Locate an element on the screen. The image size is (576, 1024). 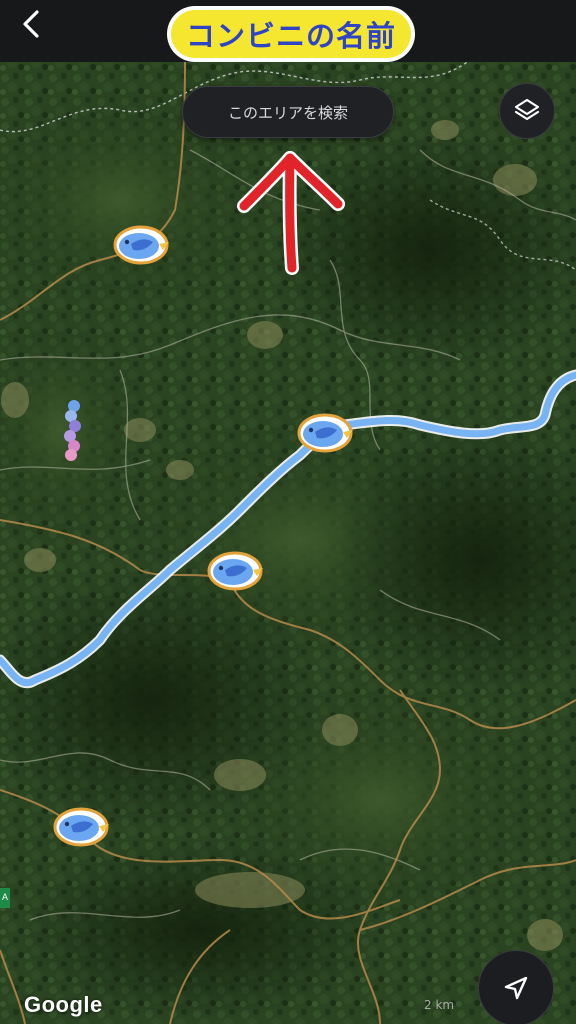
flower-beads-marker is located at coordinates (73, 431).